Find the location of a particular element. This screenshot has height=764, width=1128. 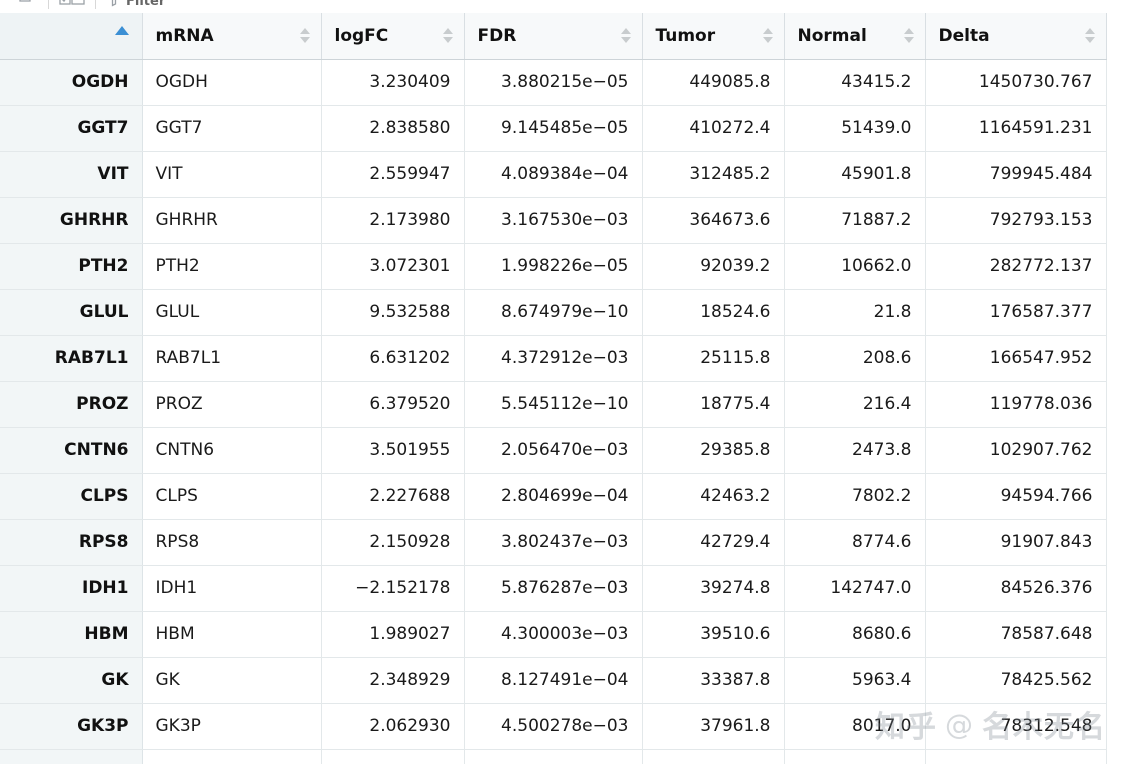

row-label-cell: PTH2 is located at coordinates (71, 266).